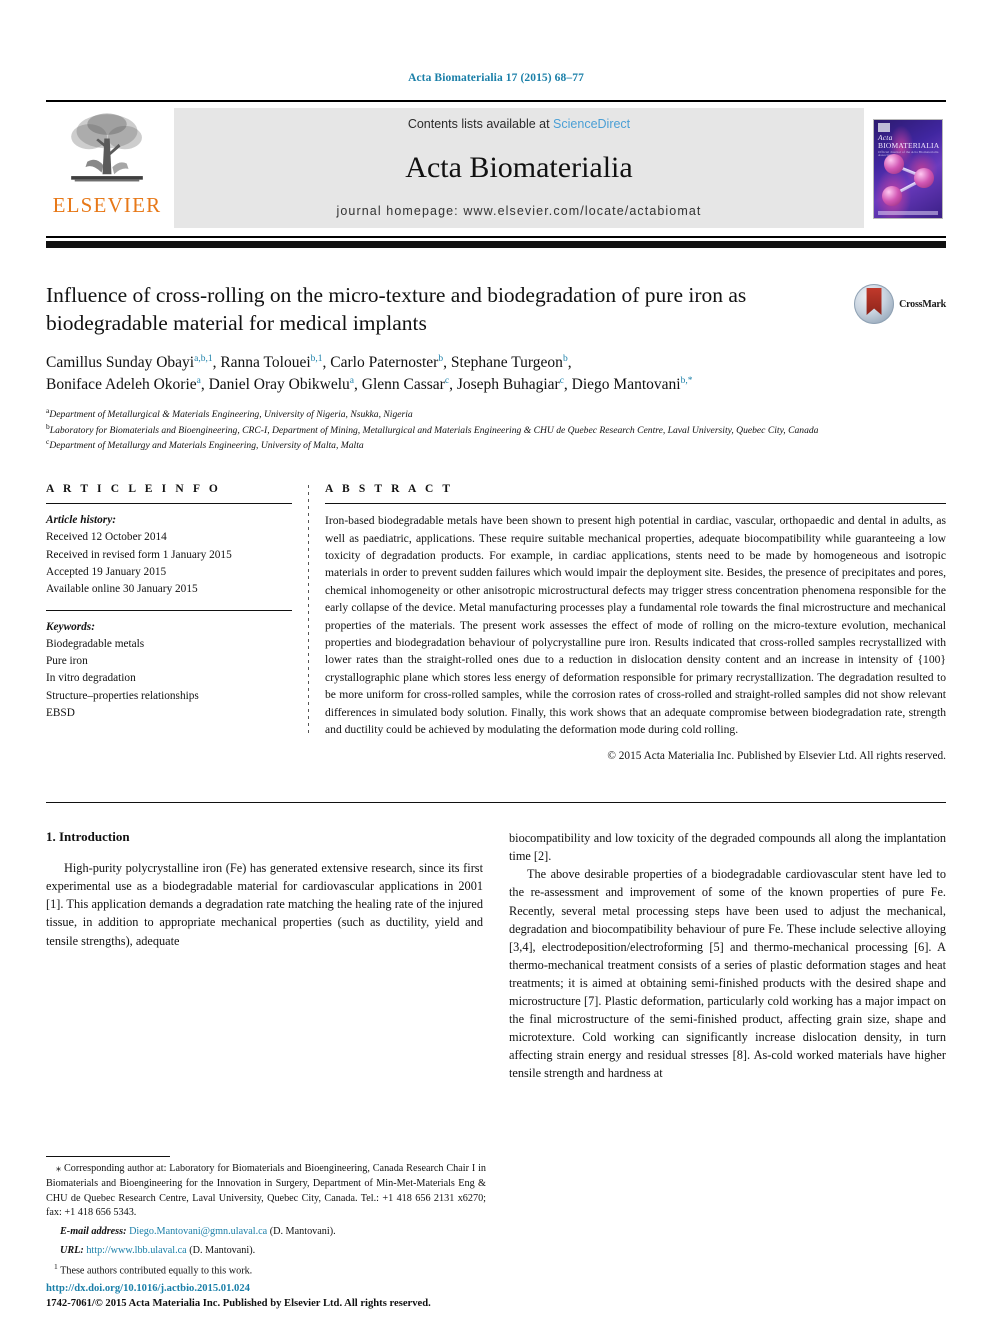 This screenshot has height=1323, width=992. What do you see at coordinates (198, 1231) in the screenshot?
I see `email-link: Diego.Mantovani@gmn.ulaval.ca` at bounding box center [198, 1231].